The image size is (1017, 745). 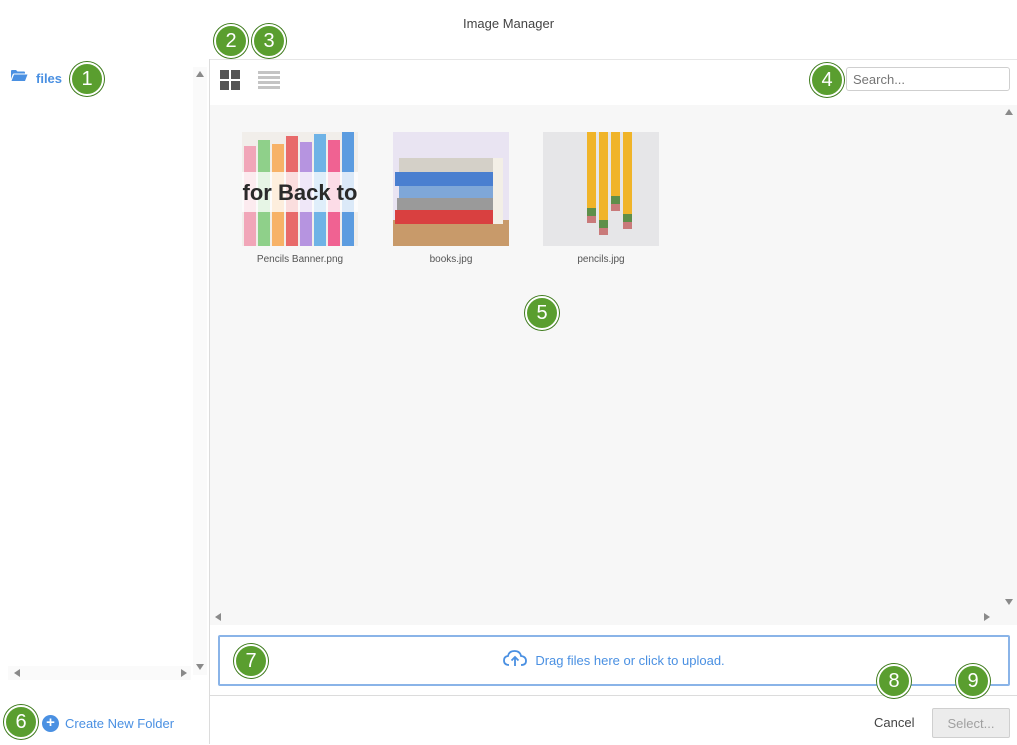 I want to click on file-name: Pencils Banner.png, so click(x=300, y=259).